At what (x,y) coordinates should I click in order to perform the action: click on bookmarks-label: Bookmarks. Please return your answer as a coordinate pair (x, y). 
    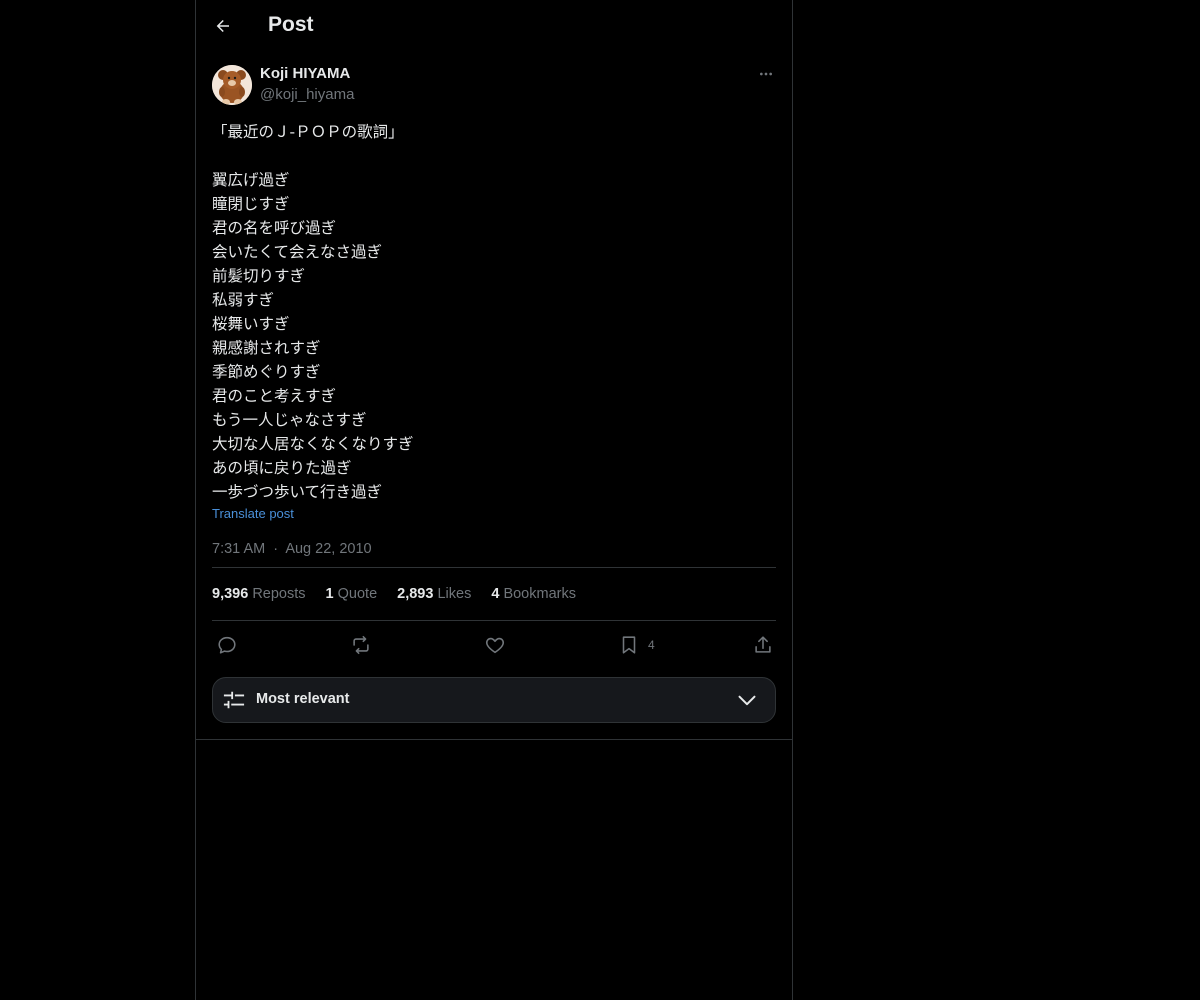
    Looking at the image, I should click on (539, 594).